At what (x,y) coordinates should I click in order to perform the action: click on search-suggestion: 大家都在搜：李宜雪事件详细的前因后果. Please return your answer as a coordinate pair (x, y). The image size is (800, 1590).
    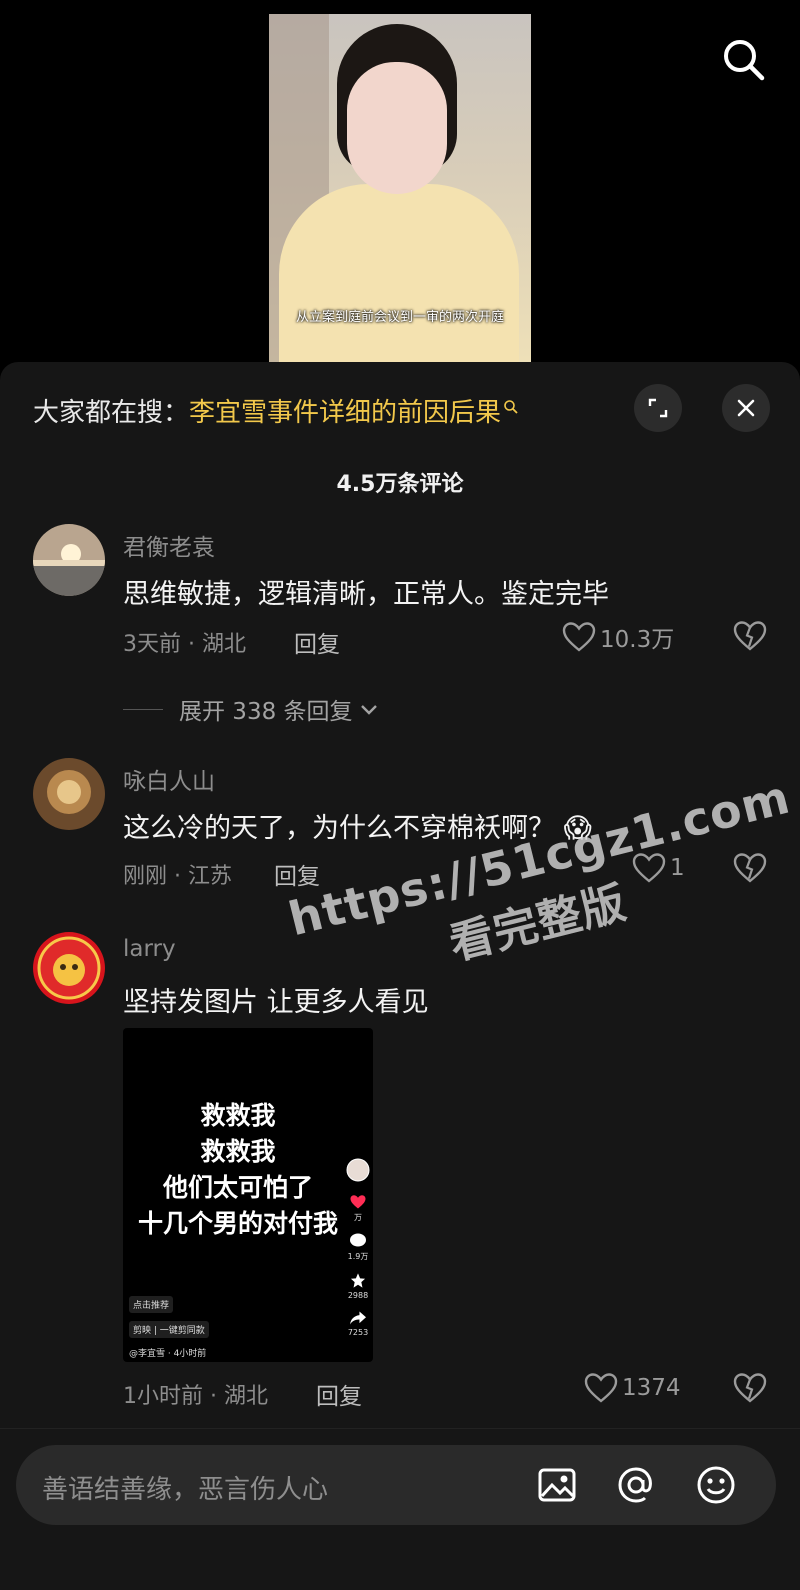
    Looking at the image, I should click on (276, 410).